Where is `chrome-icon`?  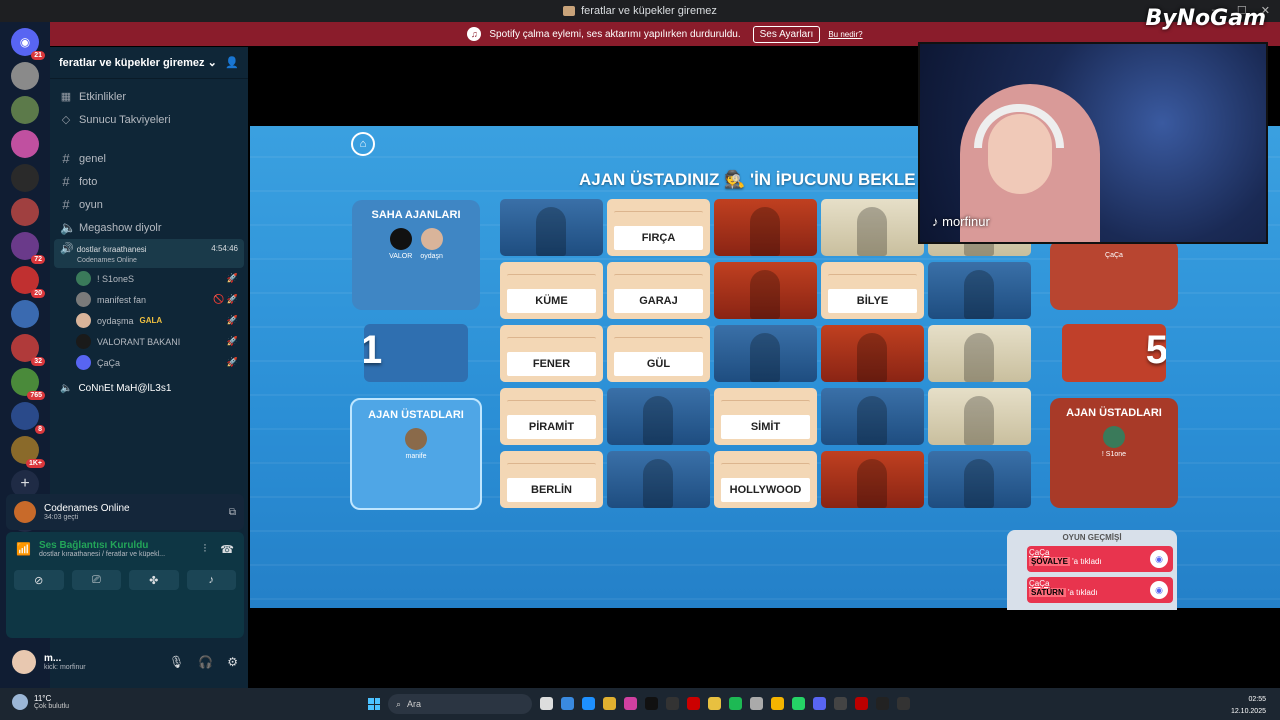
chrome-icon is located at coordinates (777, 703).